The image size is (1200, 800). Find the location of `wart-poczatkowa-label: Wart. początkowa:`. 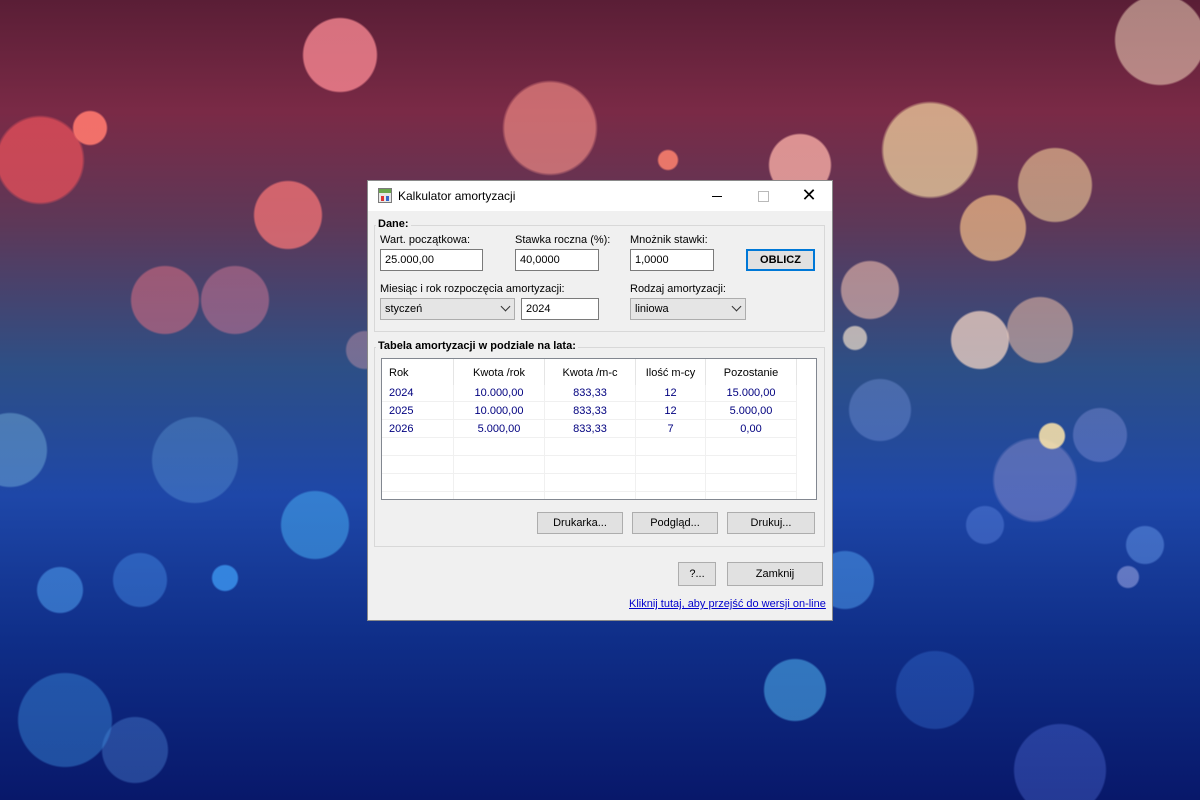

wart-poczatkowa-label: Wart. początkowa: is located at coordinates (425, 240).